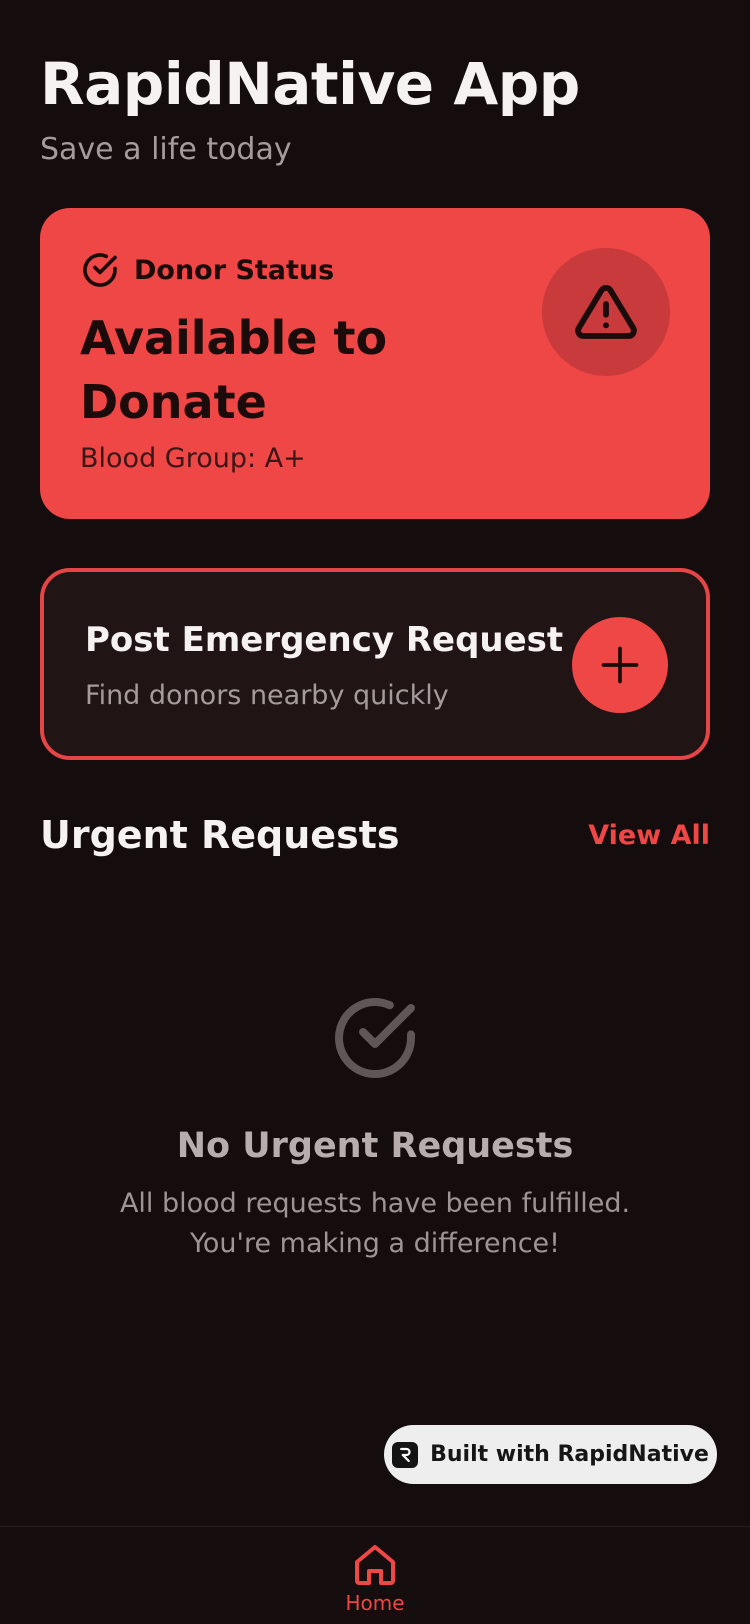 This screenshot has height=1624, width=750. What do you see at coordinates (375, 1203) in the screenshot?
I see `empty-state-line-1: All blood requests have been fulfilled.` at bounding box center [375, 1203].